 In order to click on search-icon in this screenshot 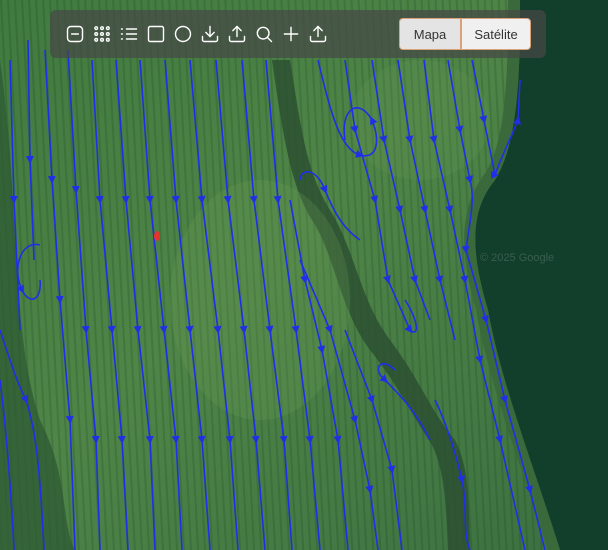, I will do `click(263, 34)`.